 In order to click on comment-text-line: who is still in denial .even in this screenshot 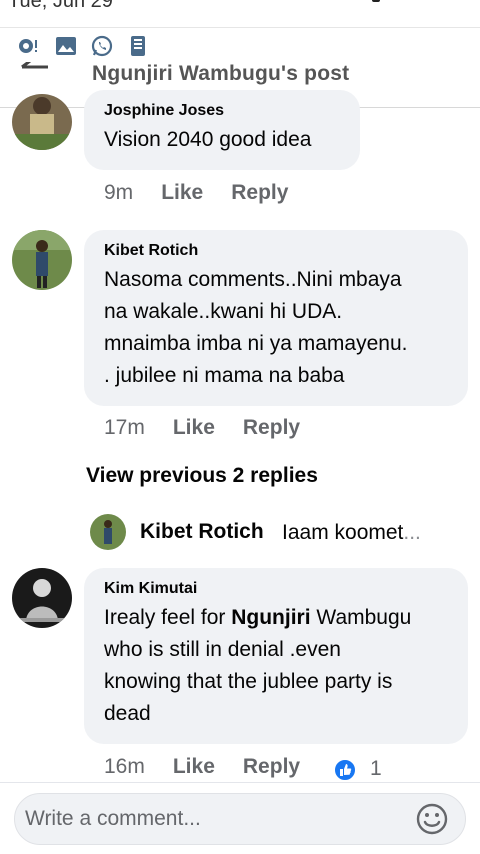, I will do `click(222, 649)`.